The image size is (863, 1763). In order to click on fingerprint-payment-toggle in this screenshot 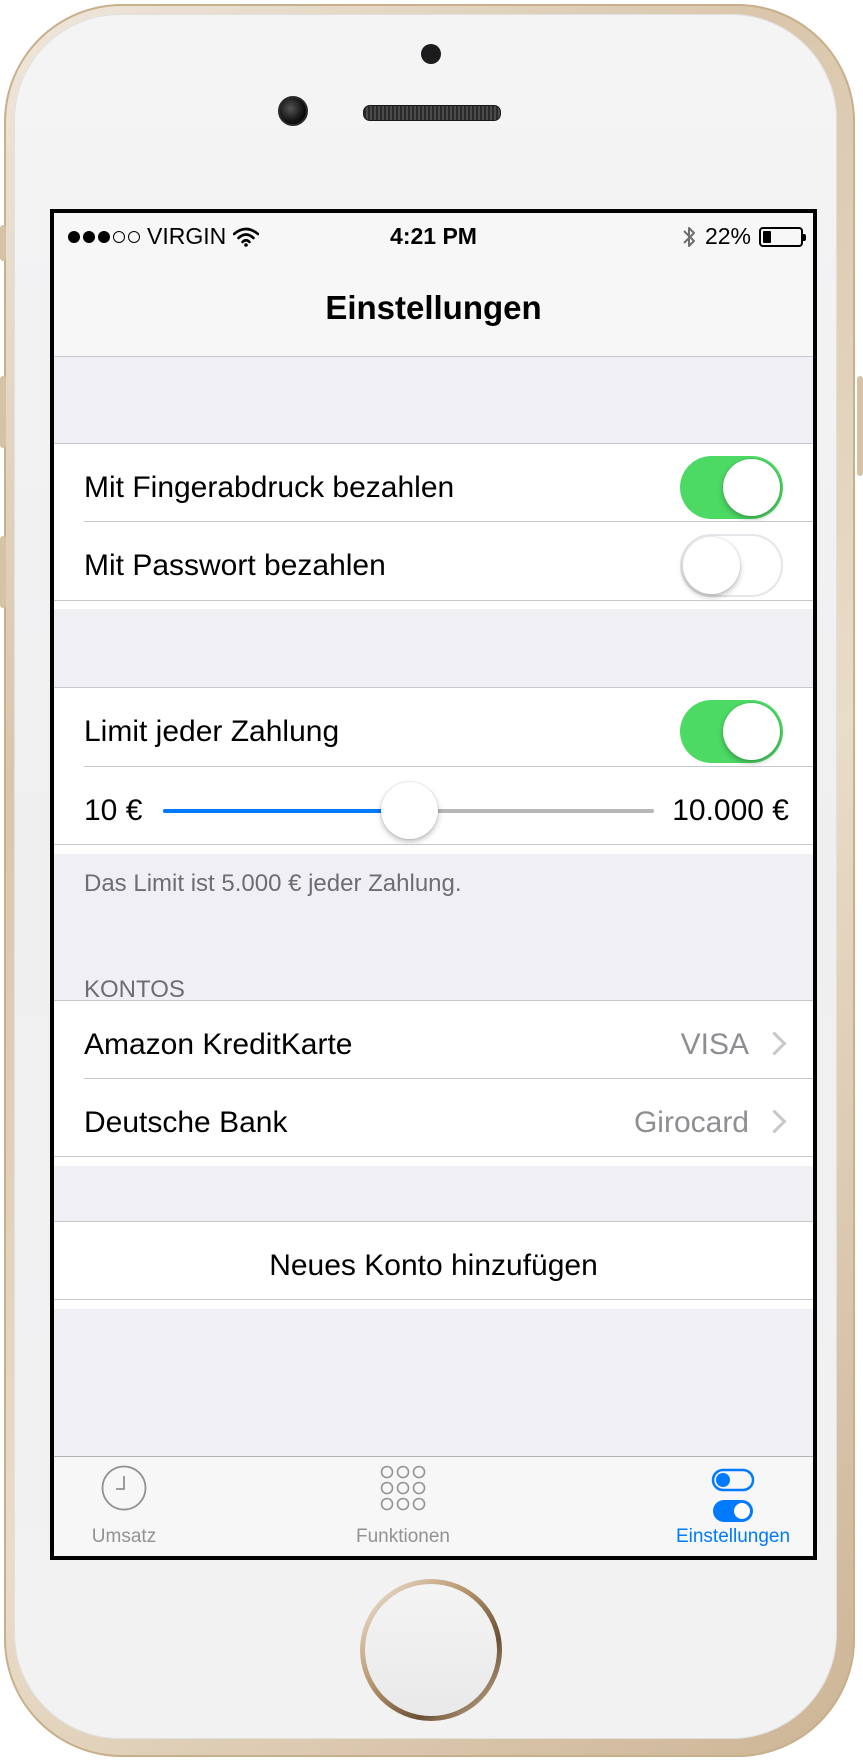, I will do `click(731, 487)`.